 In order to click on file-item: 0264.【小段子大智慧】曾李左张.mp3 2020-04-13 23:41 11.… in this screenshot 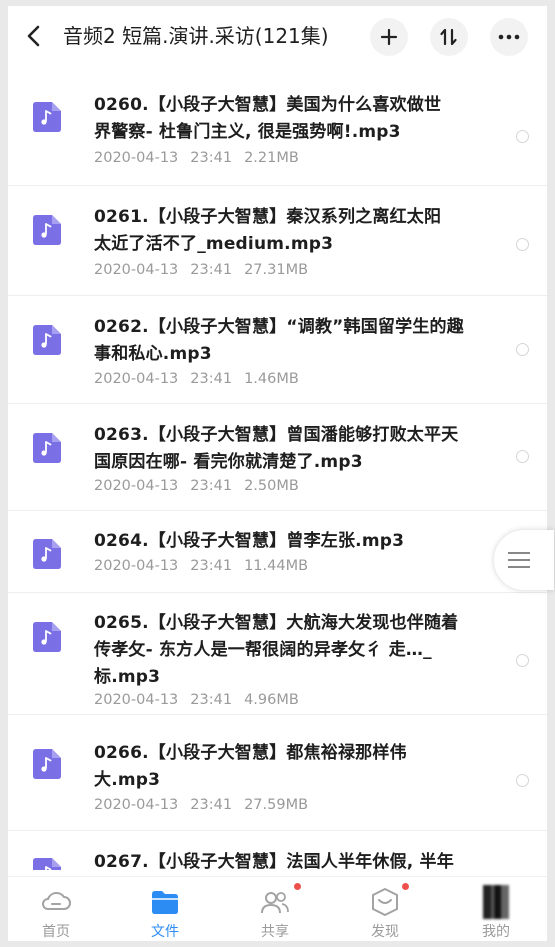, I will do `click(277, 551)`.